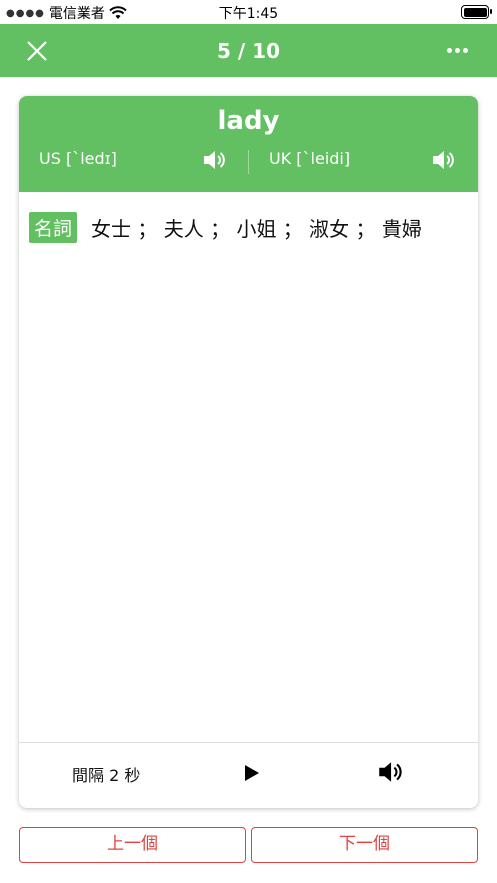 The width and height of the screenshot is (497, 883). What do you see at coordinates (132, 845) in the screenshot?
I see `previous-button: 上一個` at bounding box center [132, 845].